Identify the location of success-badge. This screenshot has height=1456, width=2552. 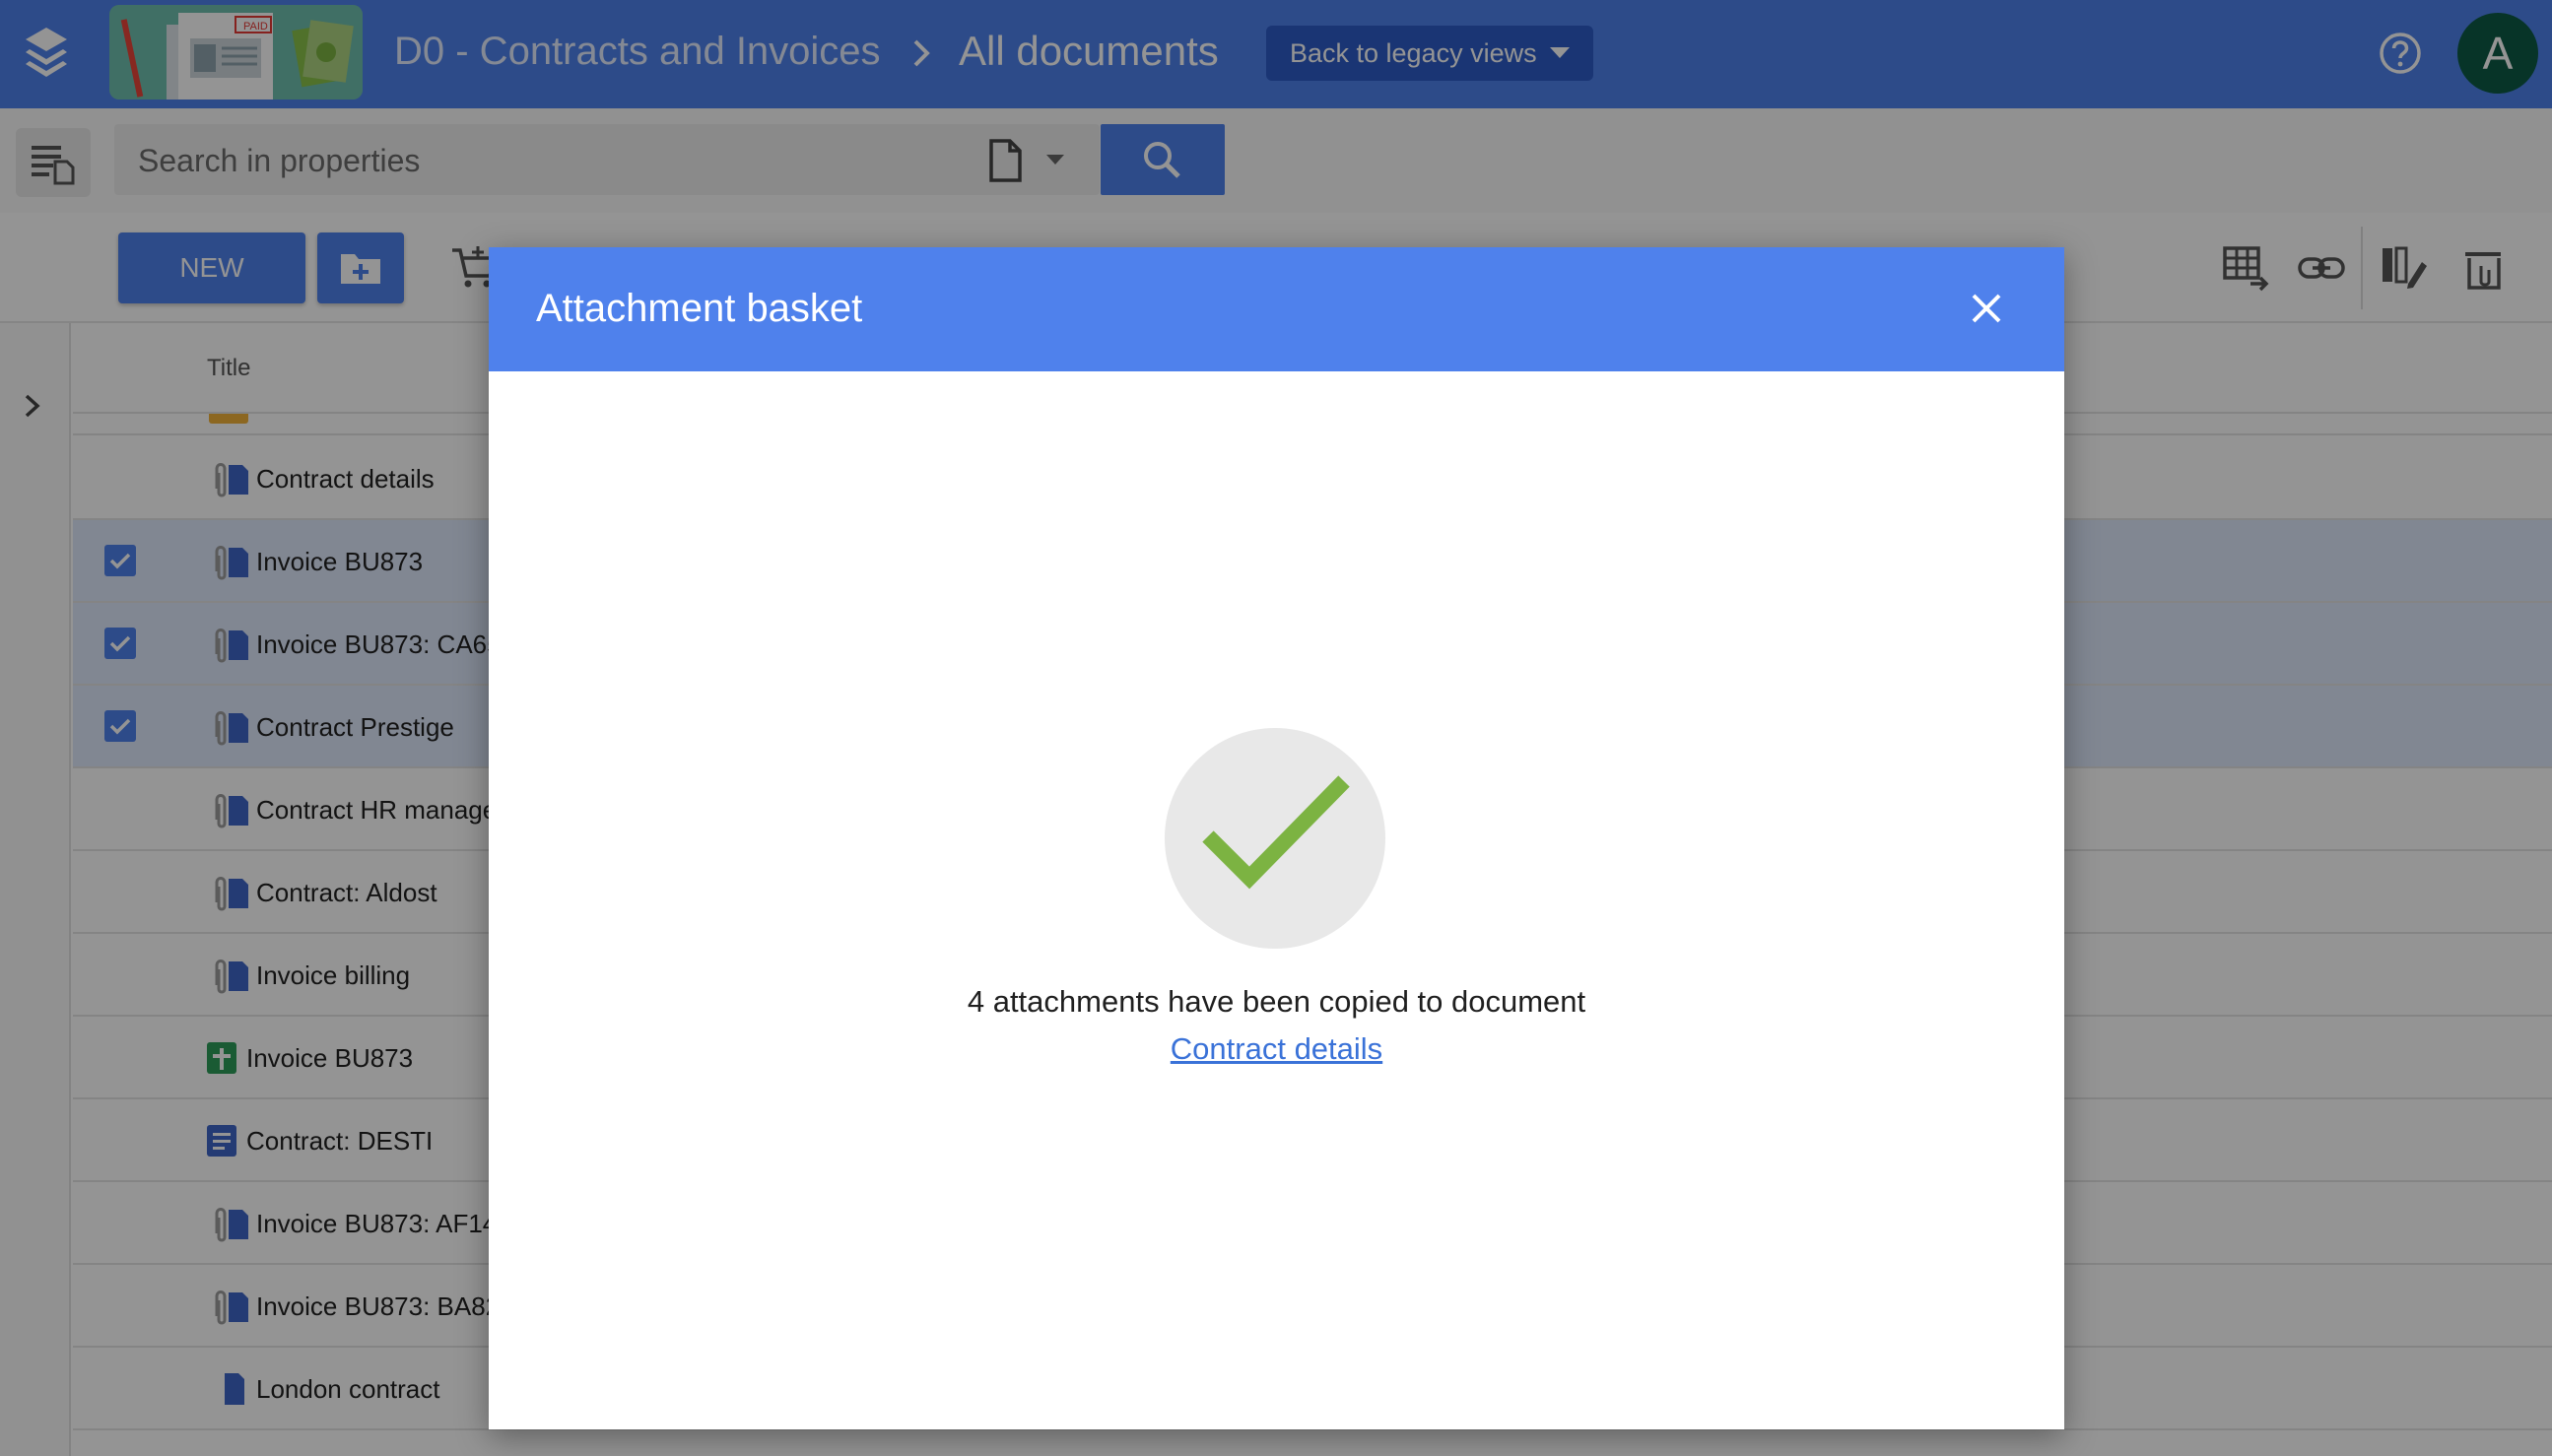
(1275, 838).